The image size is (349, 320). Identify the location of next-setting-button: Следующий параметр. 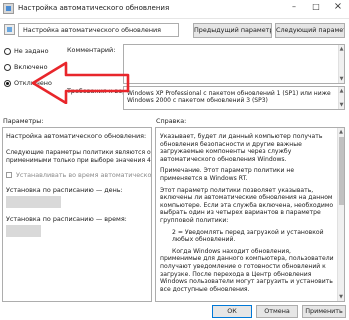
(310, 30).